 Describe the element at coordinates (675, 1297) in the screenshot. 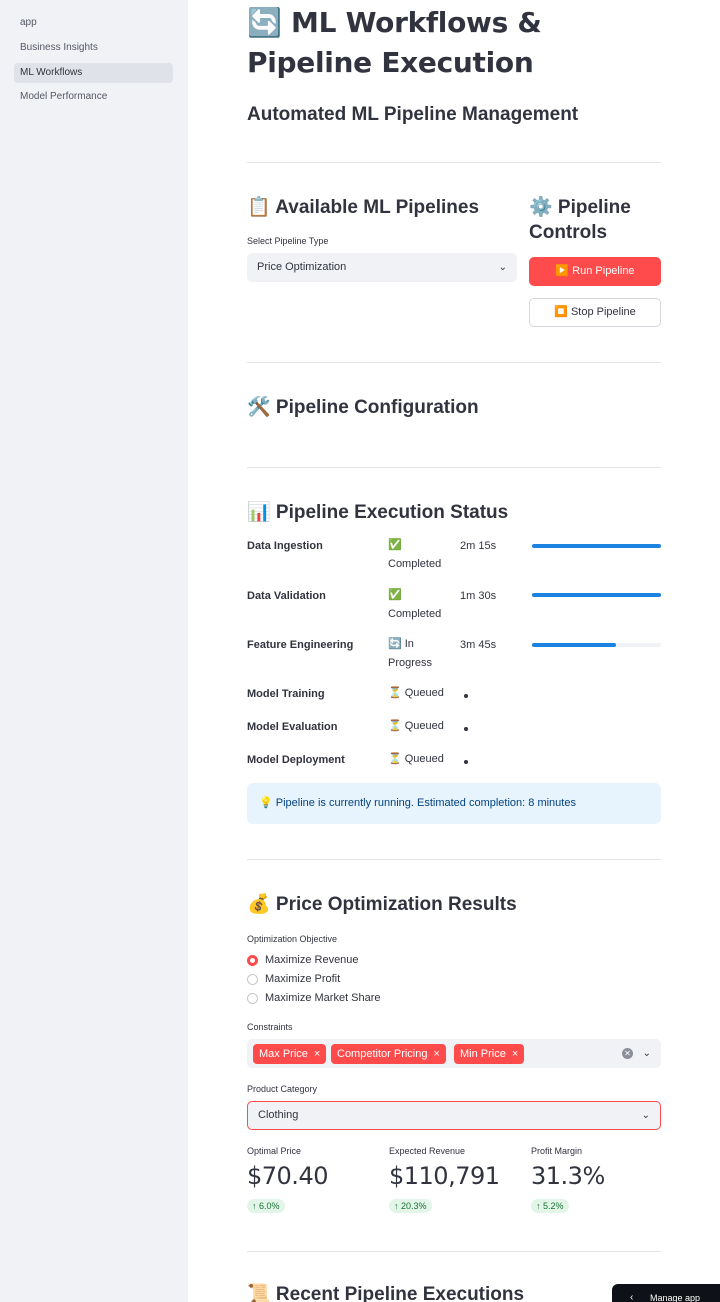

I see `manage-app-label: Manage app` at that location.